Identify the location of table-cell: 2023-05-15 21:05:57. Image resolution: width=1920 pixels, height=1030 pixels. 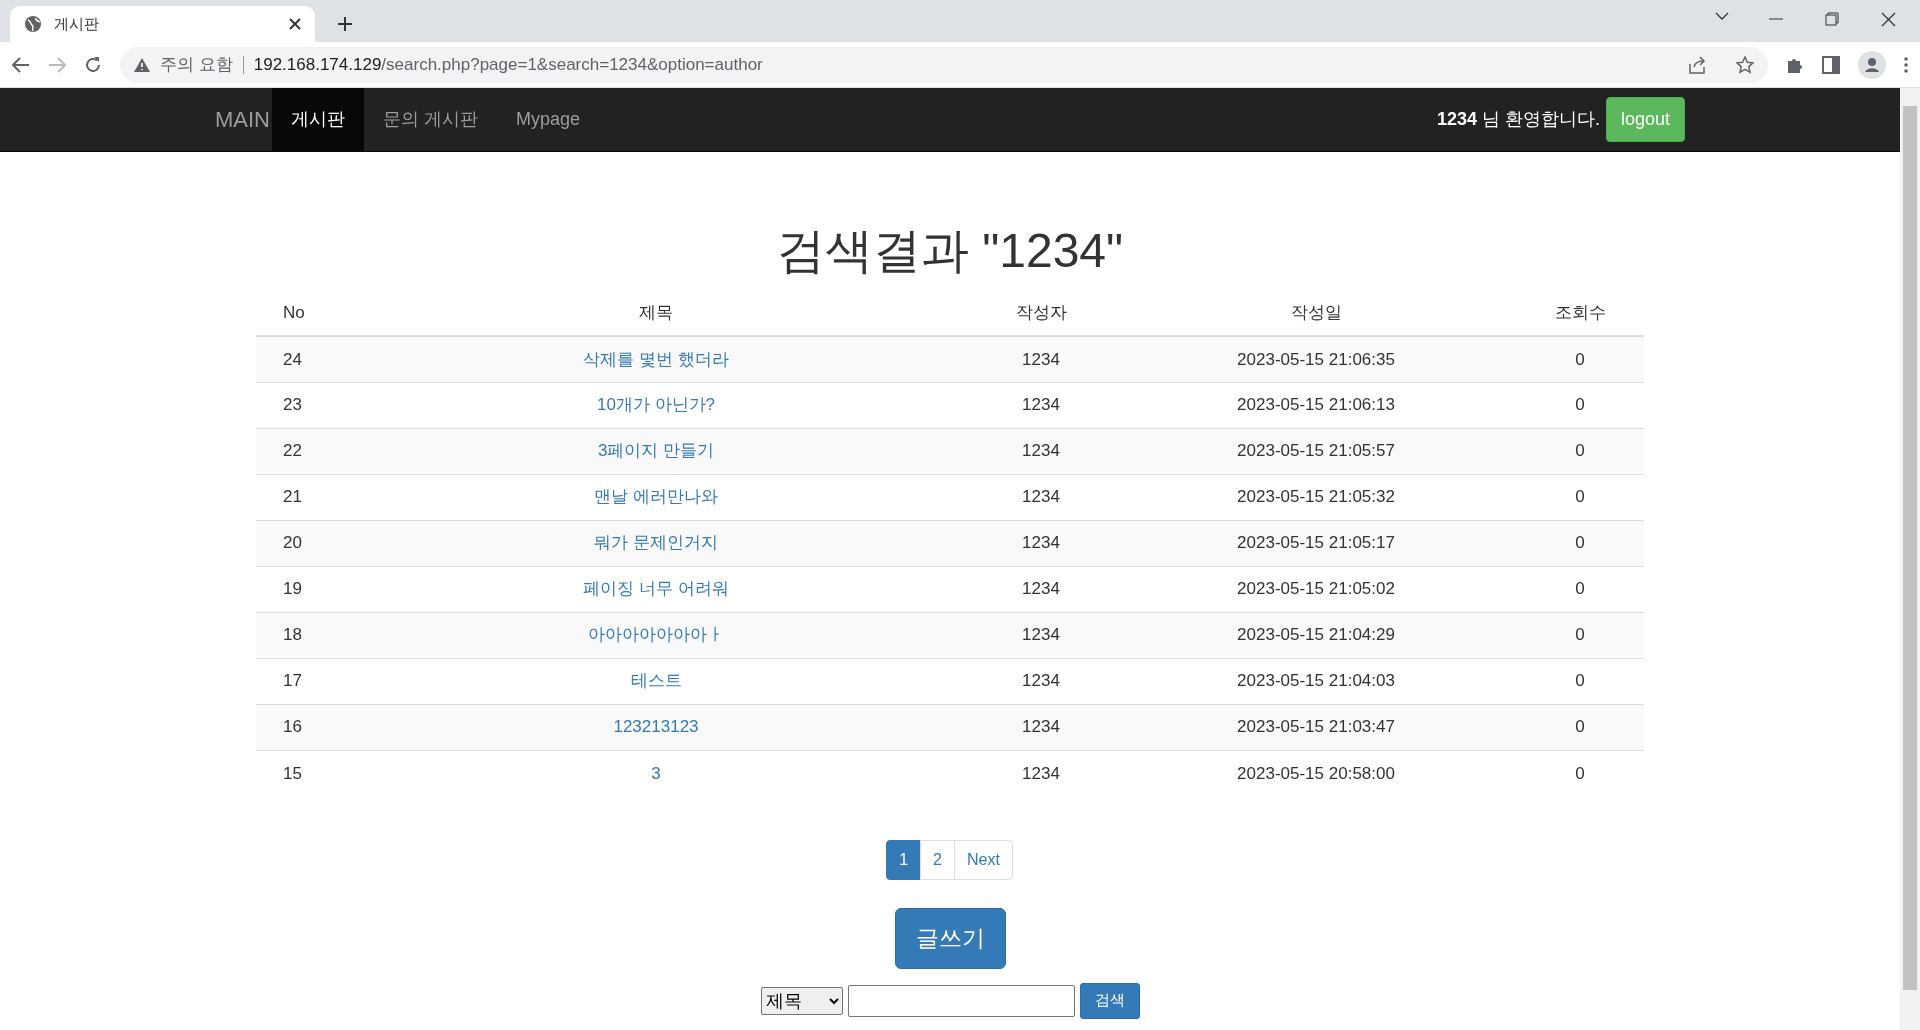
(1316, 451).